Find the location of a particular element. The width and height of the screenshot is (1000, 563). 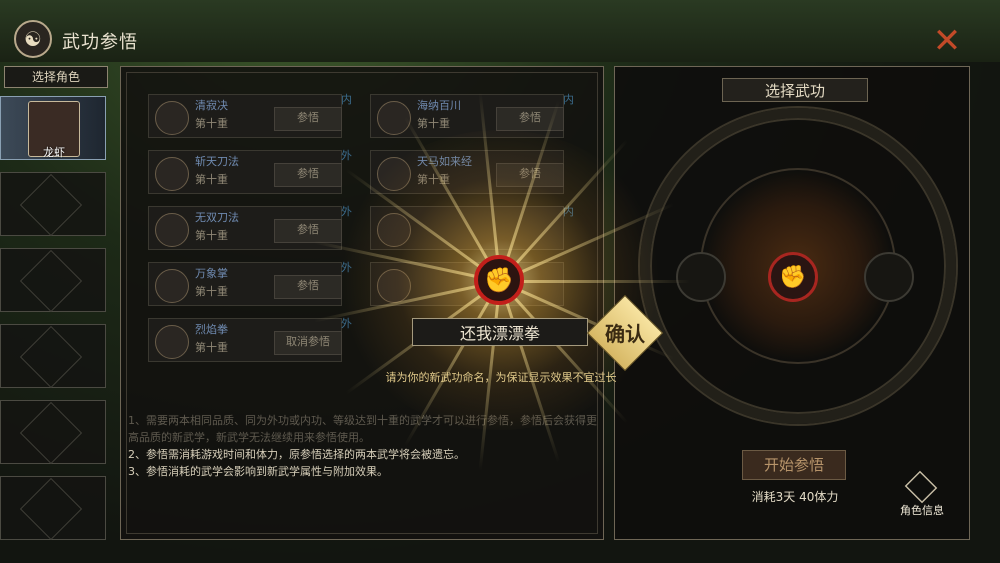

result-skill-icon: ✊ is located at coordinates (793, 277).